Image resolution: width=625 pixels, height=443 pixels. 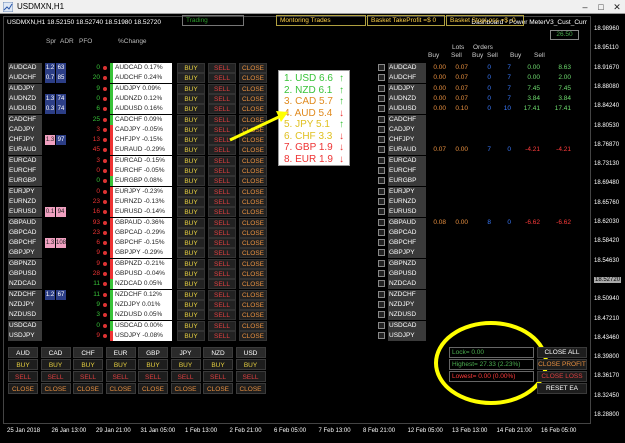 I want to click on close-icon: ✕, so click(x=617, y=7).